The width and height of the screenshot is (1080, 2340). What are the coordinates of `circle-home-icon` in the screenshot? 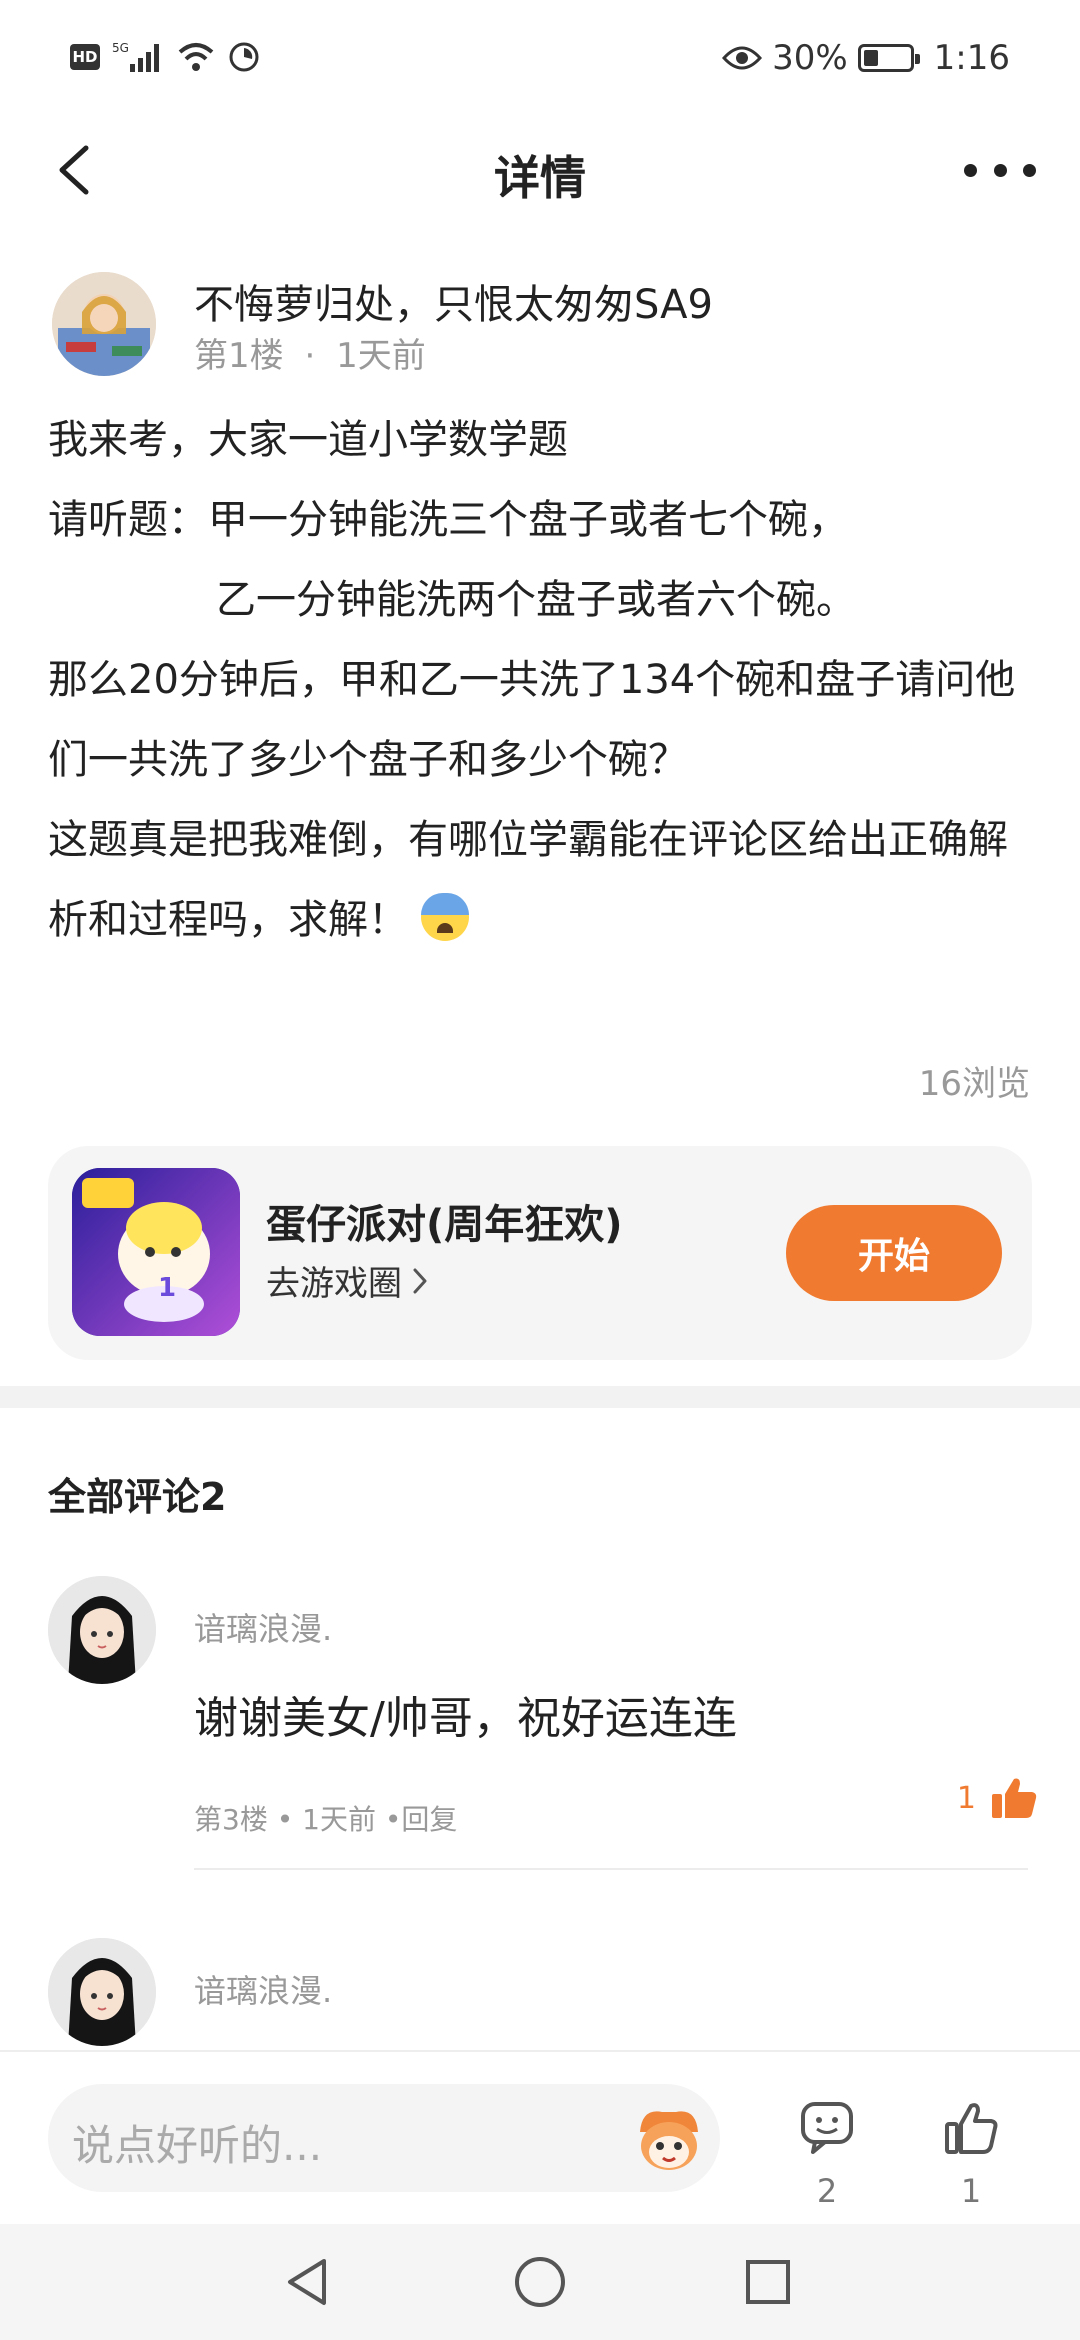 It's located at (540, 2282).